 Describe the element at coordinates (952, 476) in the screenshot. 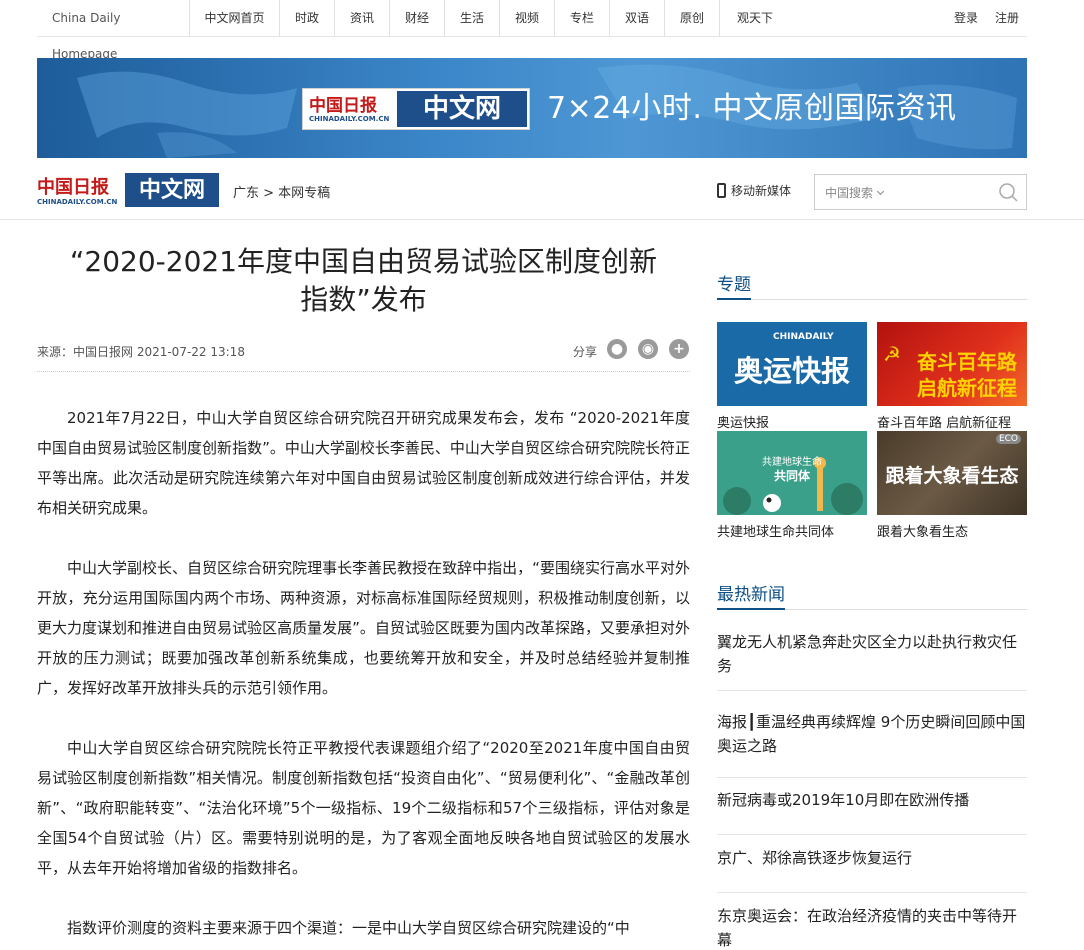

I see `topic-image-text: 跟着大象看生态` at that location.